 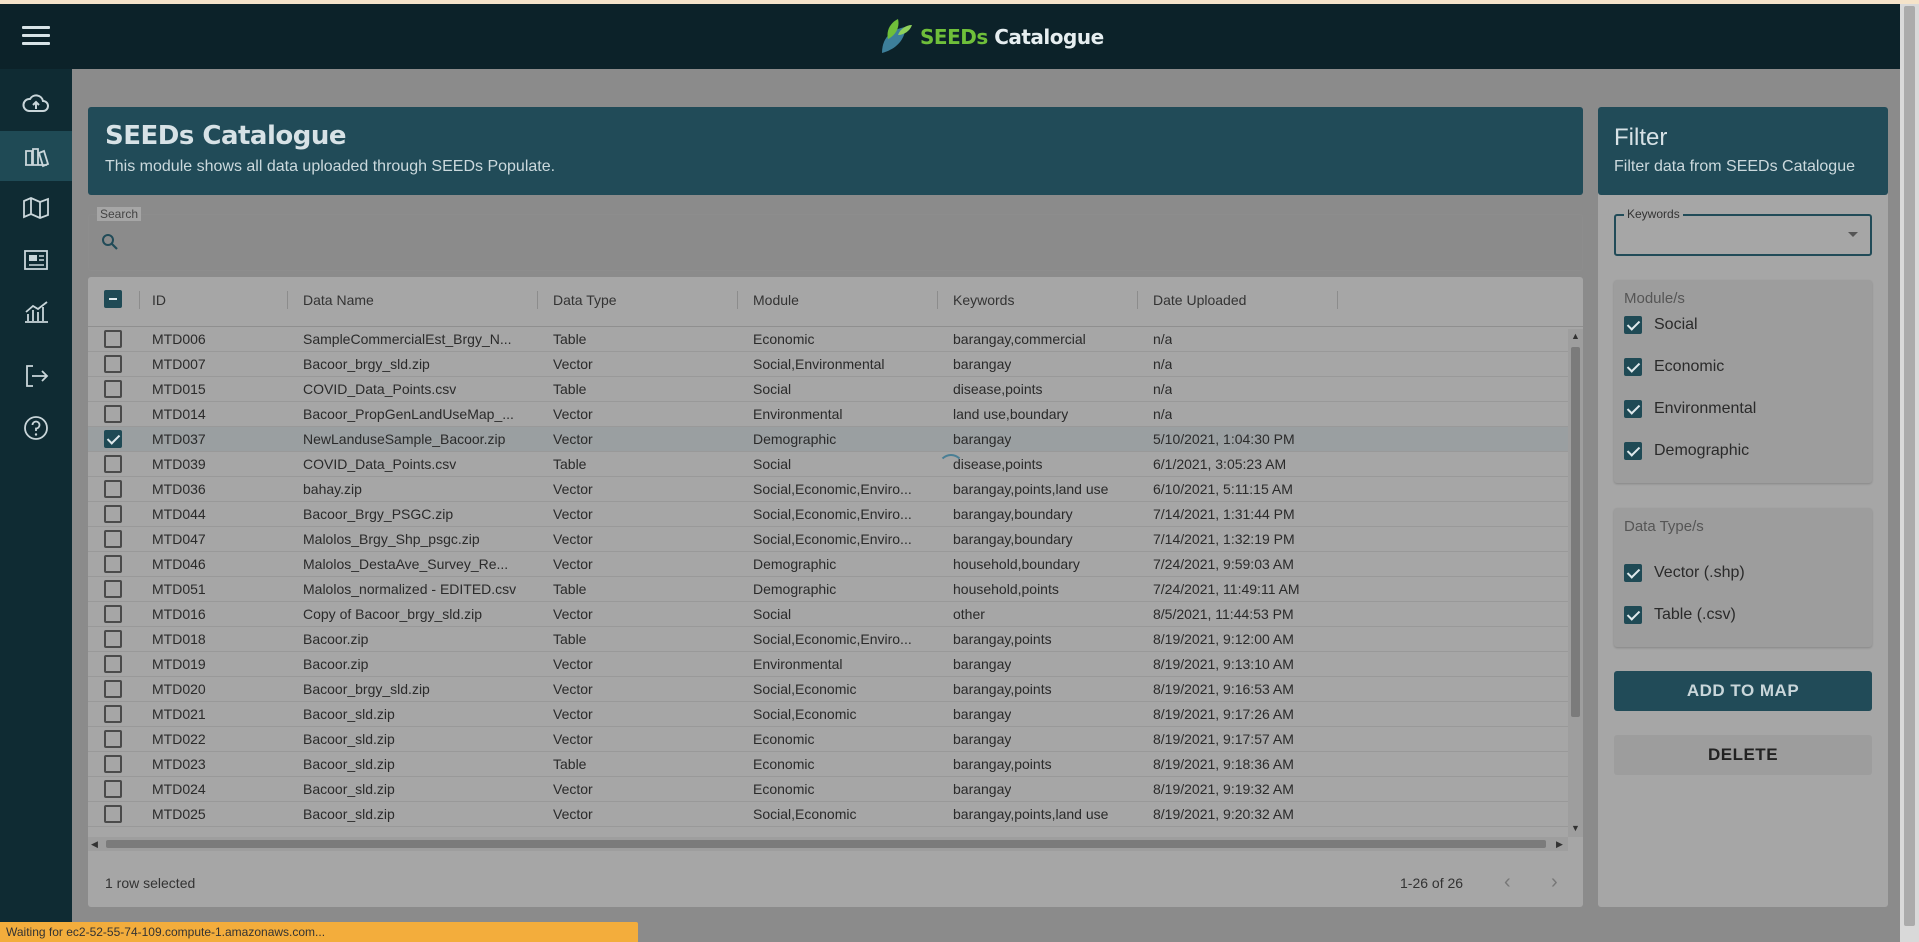 What do you see at coordinates (1199, 300) in the screenshot?
I see `column-header-date-uploaded: Date Uploaded` at bounding box center [1199, 300].